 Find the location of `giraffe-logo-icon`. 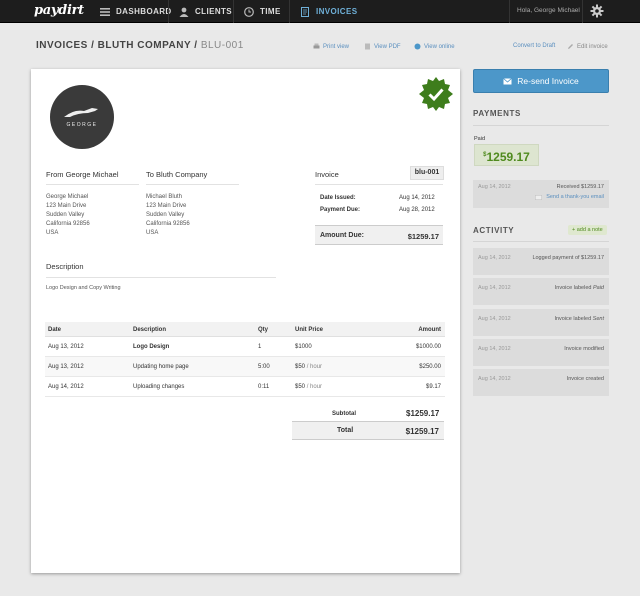

giraffe-logo-icon is located at coordinates (81, 112).